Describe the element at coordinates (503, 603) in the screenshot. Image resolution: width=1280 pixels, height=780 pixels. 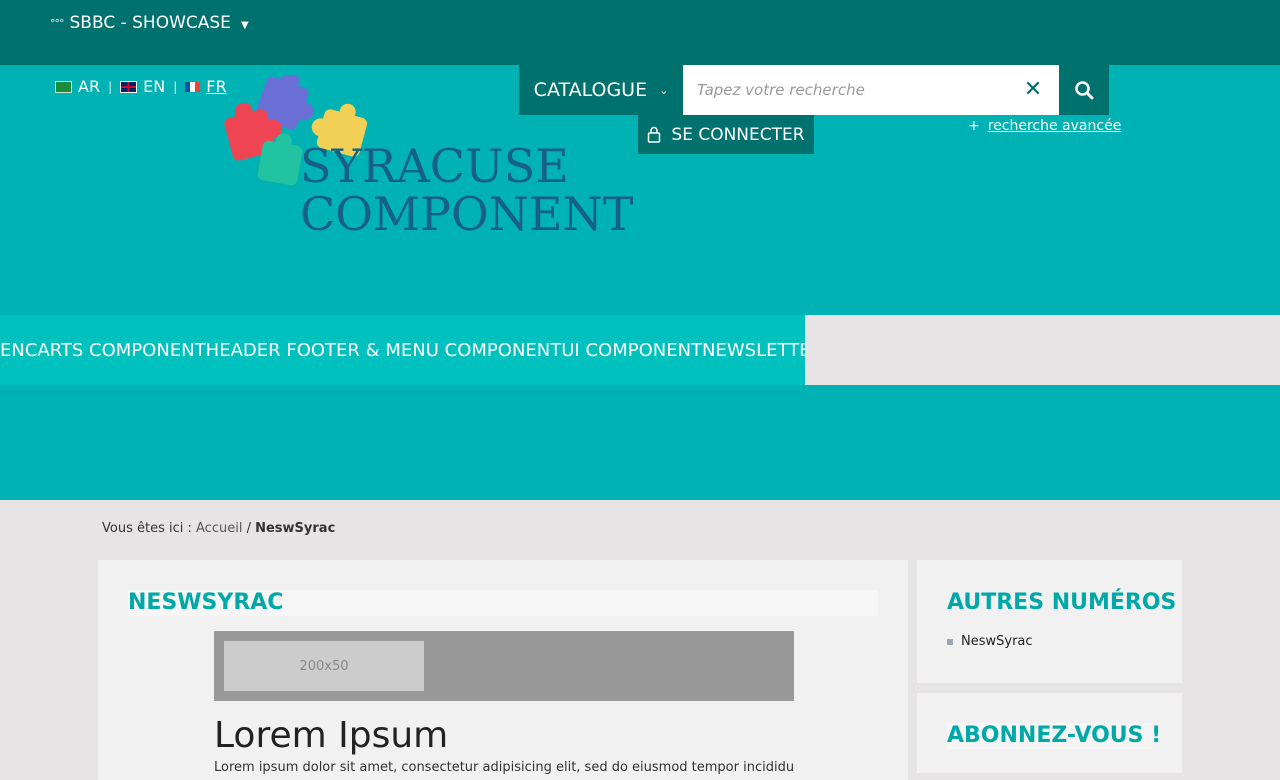
I see `title-bar: NESWSYRAC` at that location.